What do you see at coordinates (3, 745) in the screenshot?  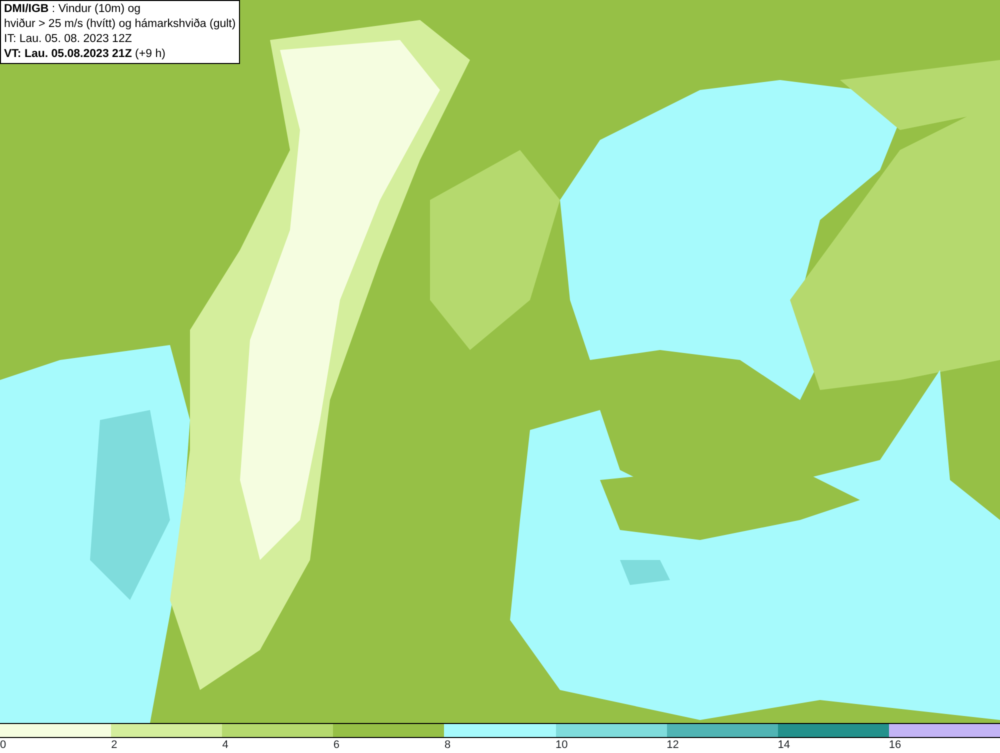 I see `legend-label: 0` at bounding box center [3, 745].